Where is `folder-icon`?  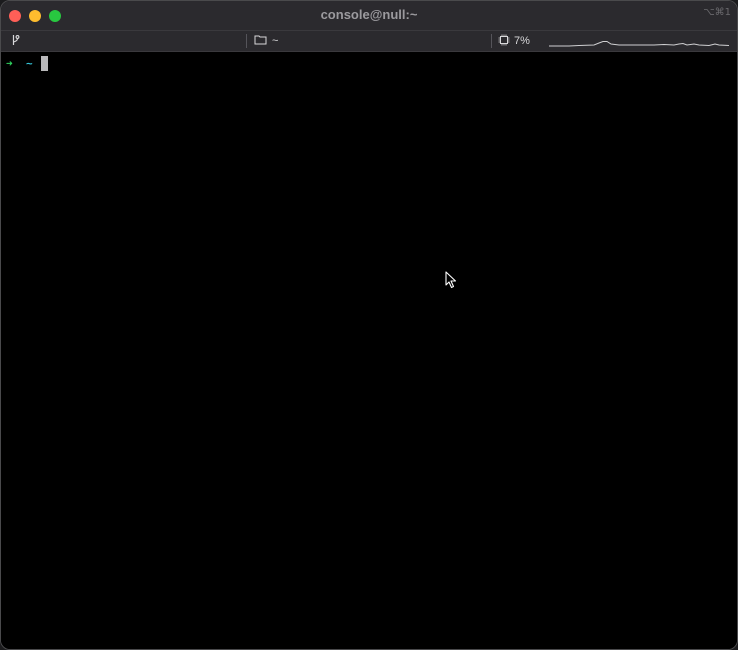
folder-icon is located at coordinates (260, 41).